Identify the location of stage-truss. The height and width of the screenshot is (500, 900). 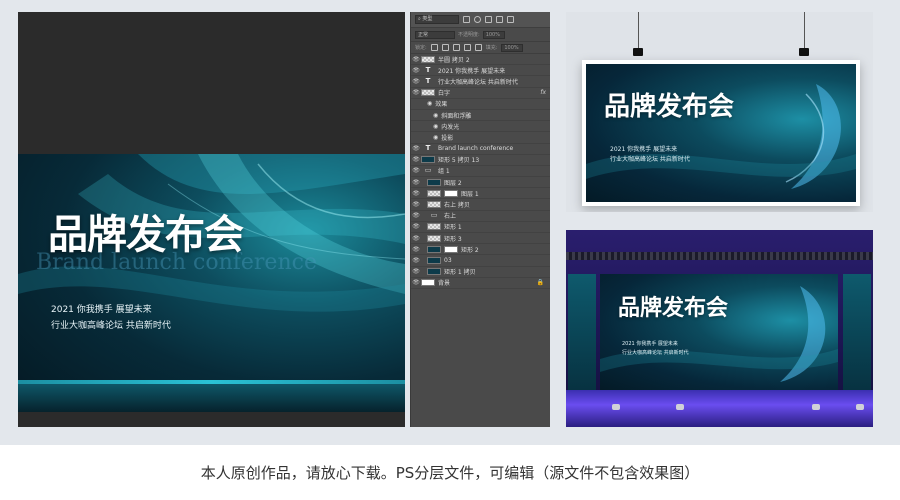
(719, 256).